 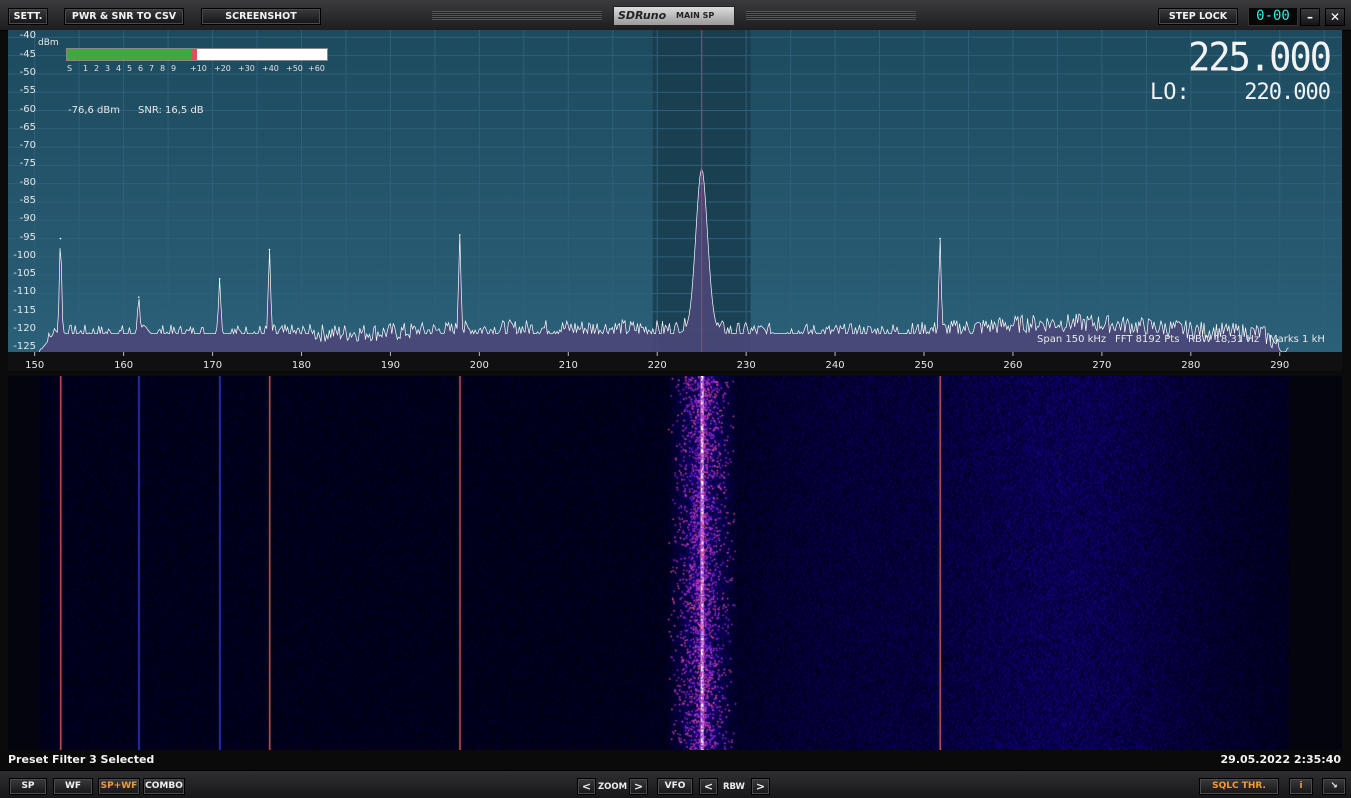 I want to click on rbw-label: RBW, so click(x=734, y=787).